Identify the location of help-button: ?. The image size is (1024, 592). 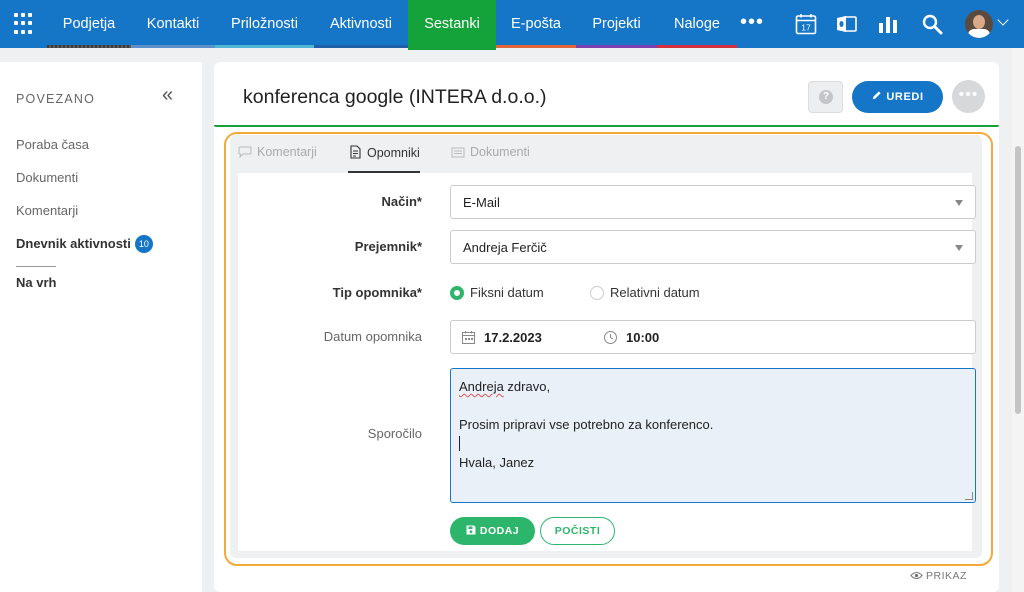
(825, 97).